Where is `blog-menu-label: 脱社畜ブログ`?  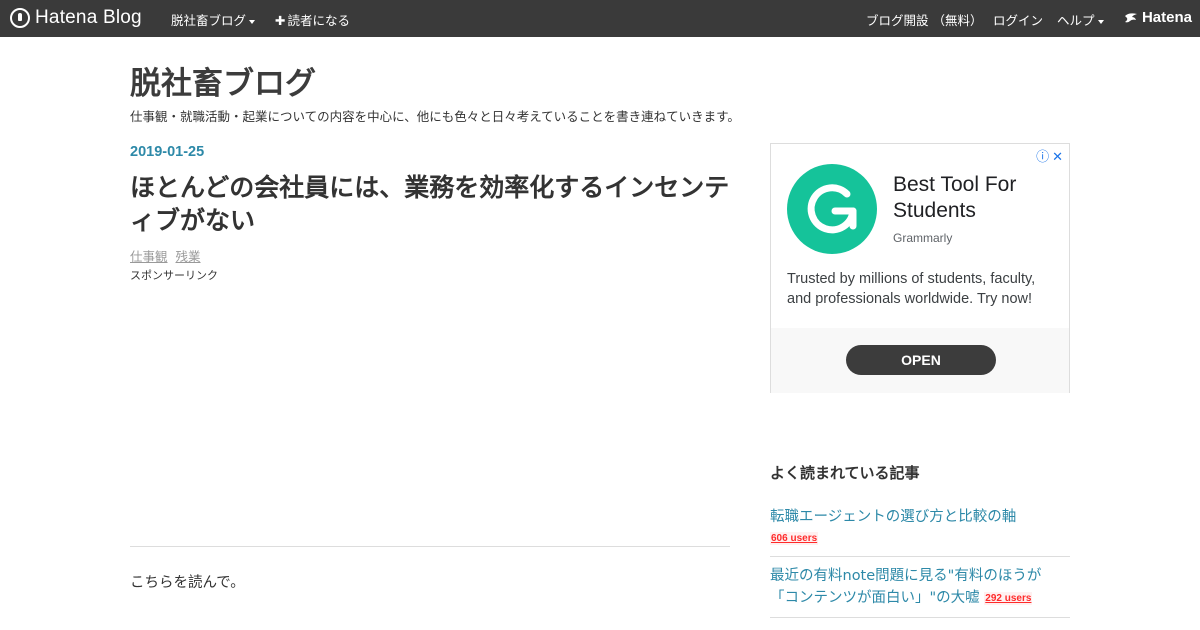
blog-menu-label: 脱社畜ブログ is located at coordinates (209, 20).